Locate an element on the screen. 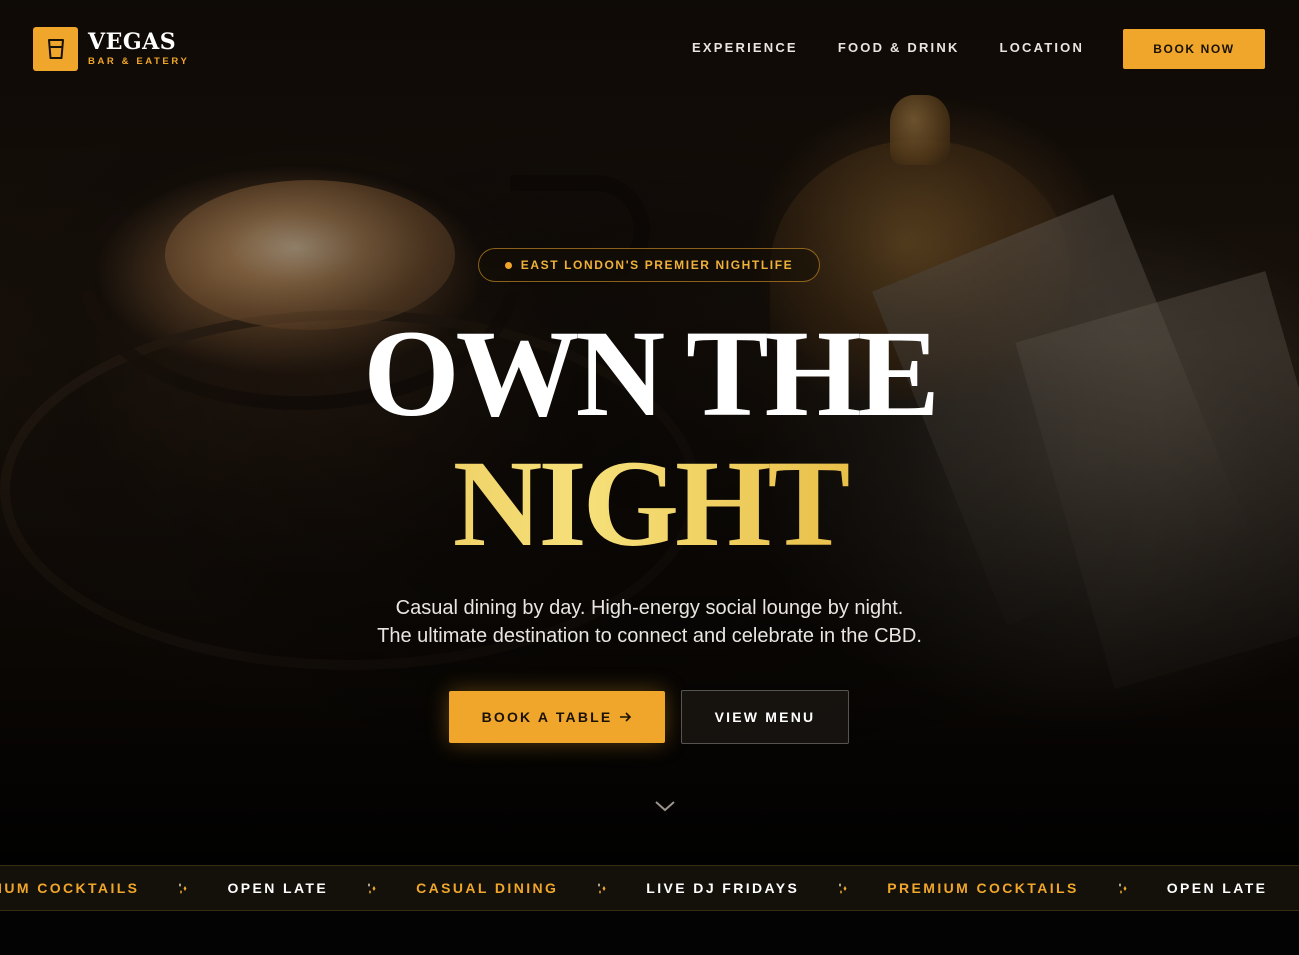 The height and width of the screenshot is (955, 1299). next-section-edge is located at coordinates (649, 933).